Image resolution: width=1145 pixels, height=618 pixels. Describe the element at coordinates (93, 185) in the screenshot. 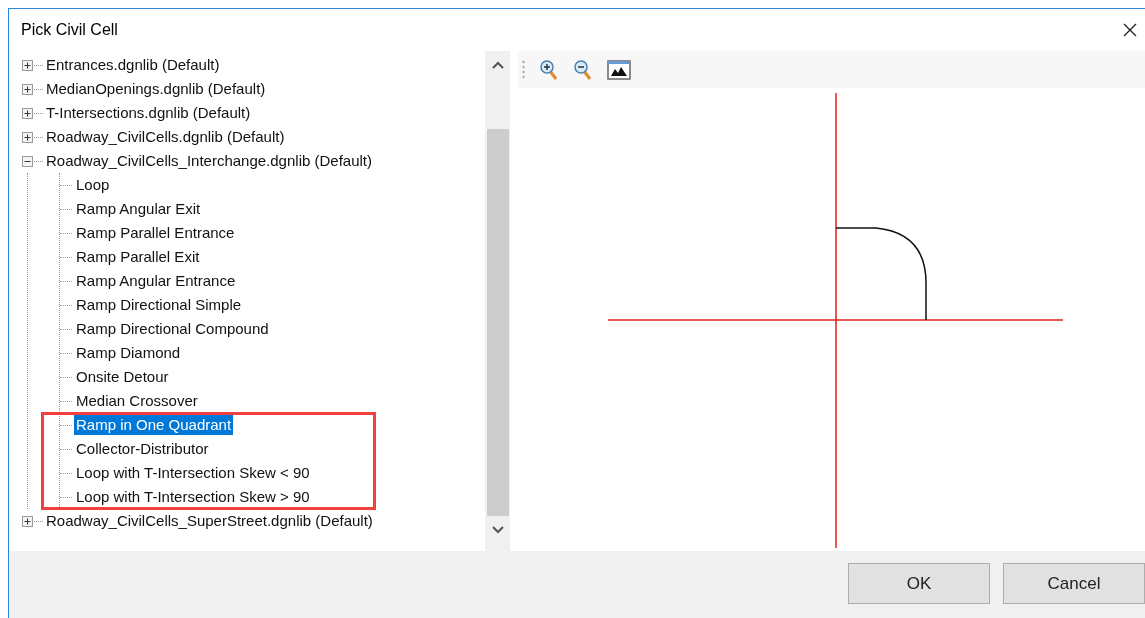

I see `tree-item: Loop` at that location.